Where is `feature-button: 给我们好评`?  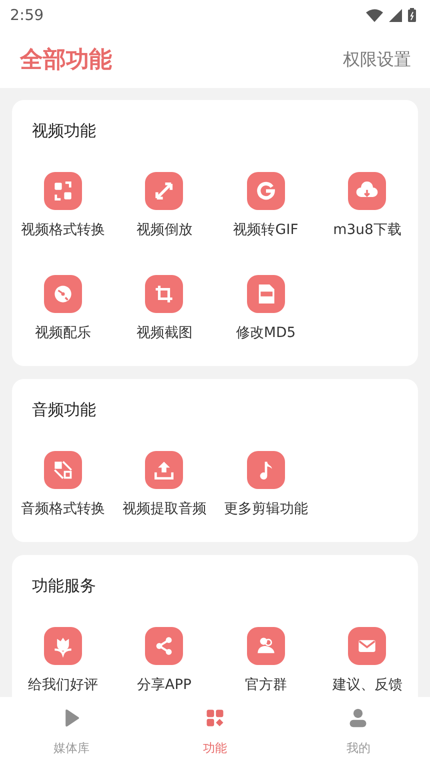 feature-button: 给我们好评 is located at coordinates (63, 661).